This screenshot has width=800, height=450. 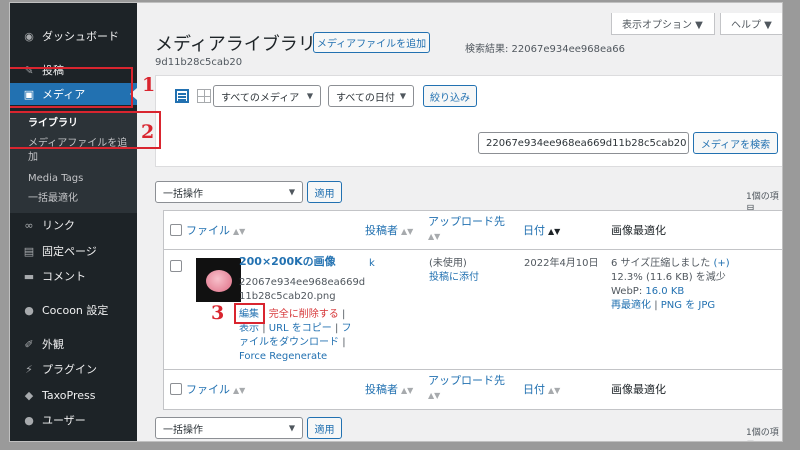 What do you see at coordinates (287, 262) in the screenshot?
I see `media-title-link: 200×200Kの画像` at bounding box center [287, 262].